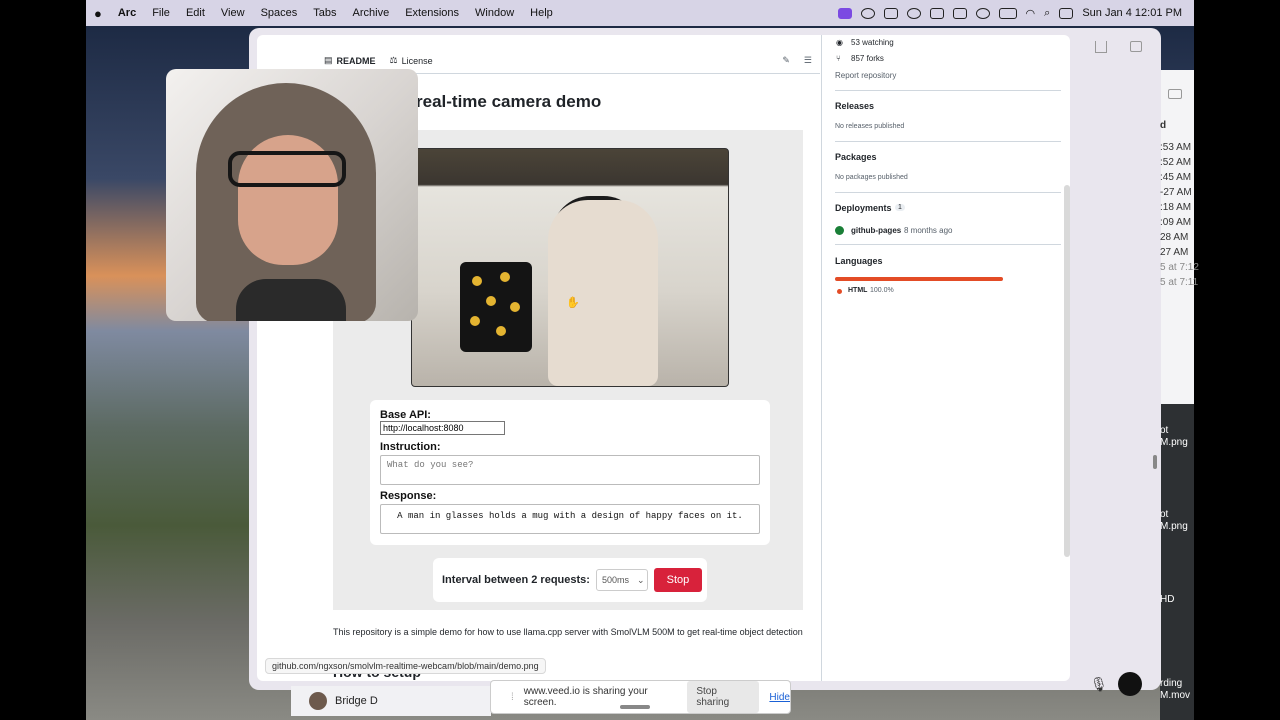 The width and height of the screenshot is (1280, 720). I want to click on file-time: 5 at 7:11, so click(1179, 282).